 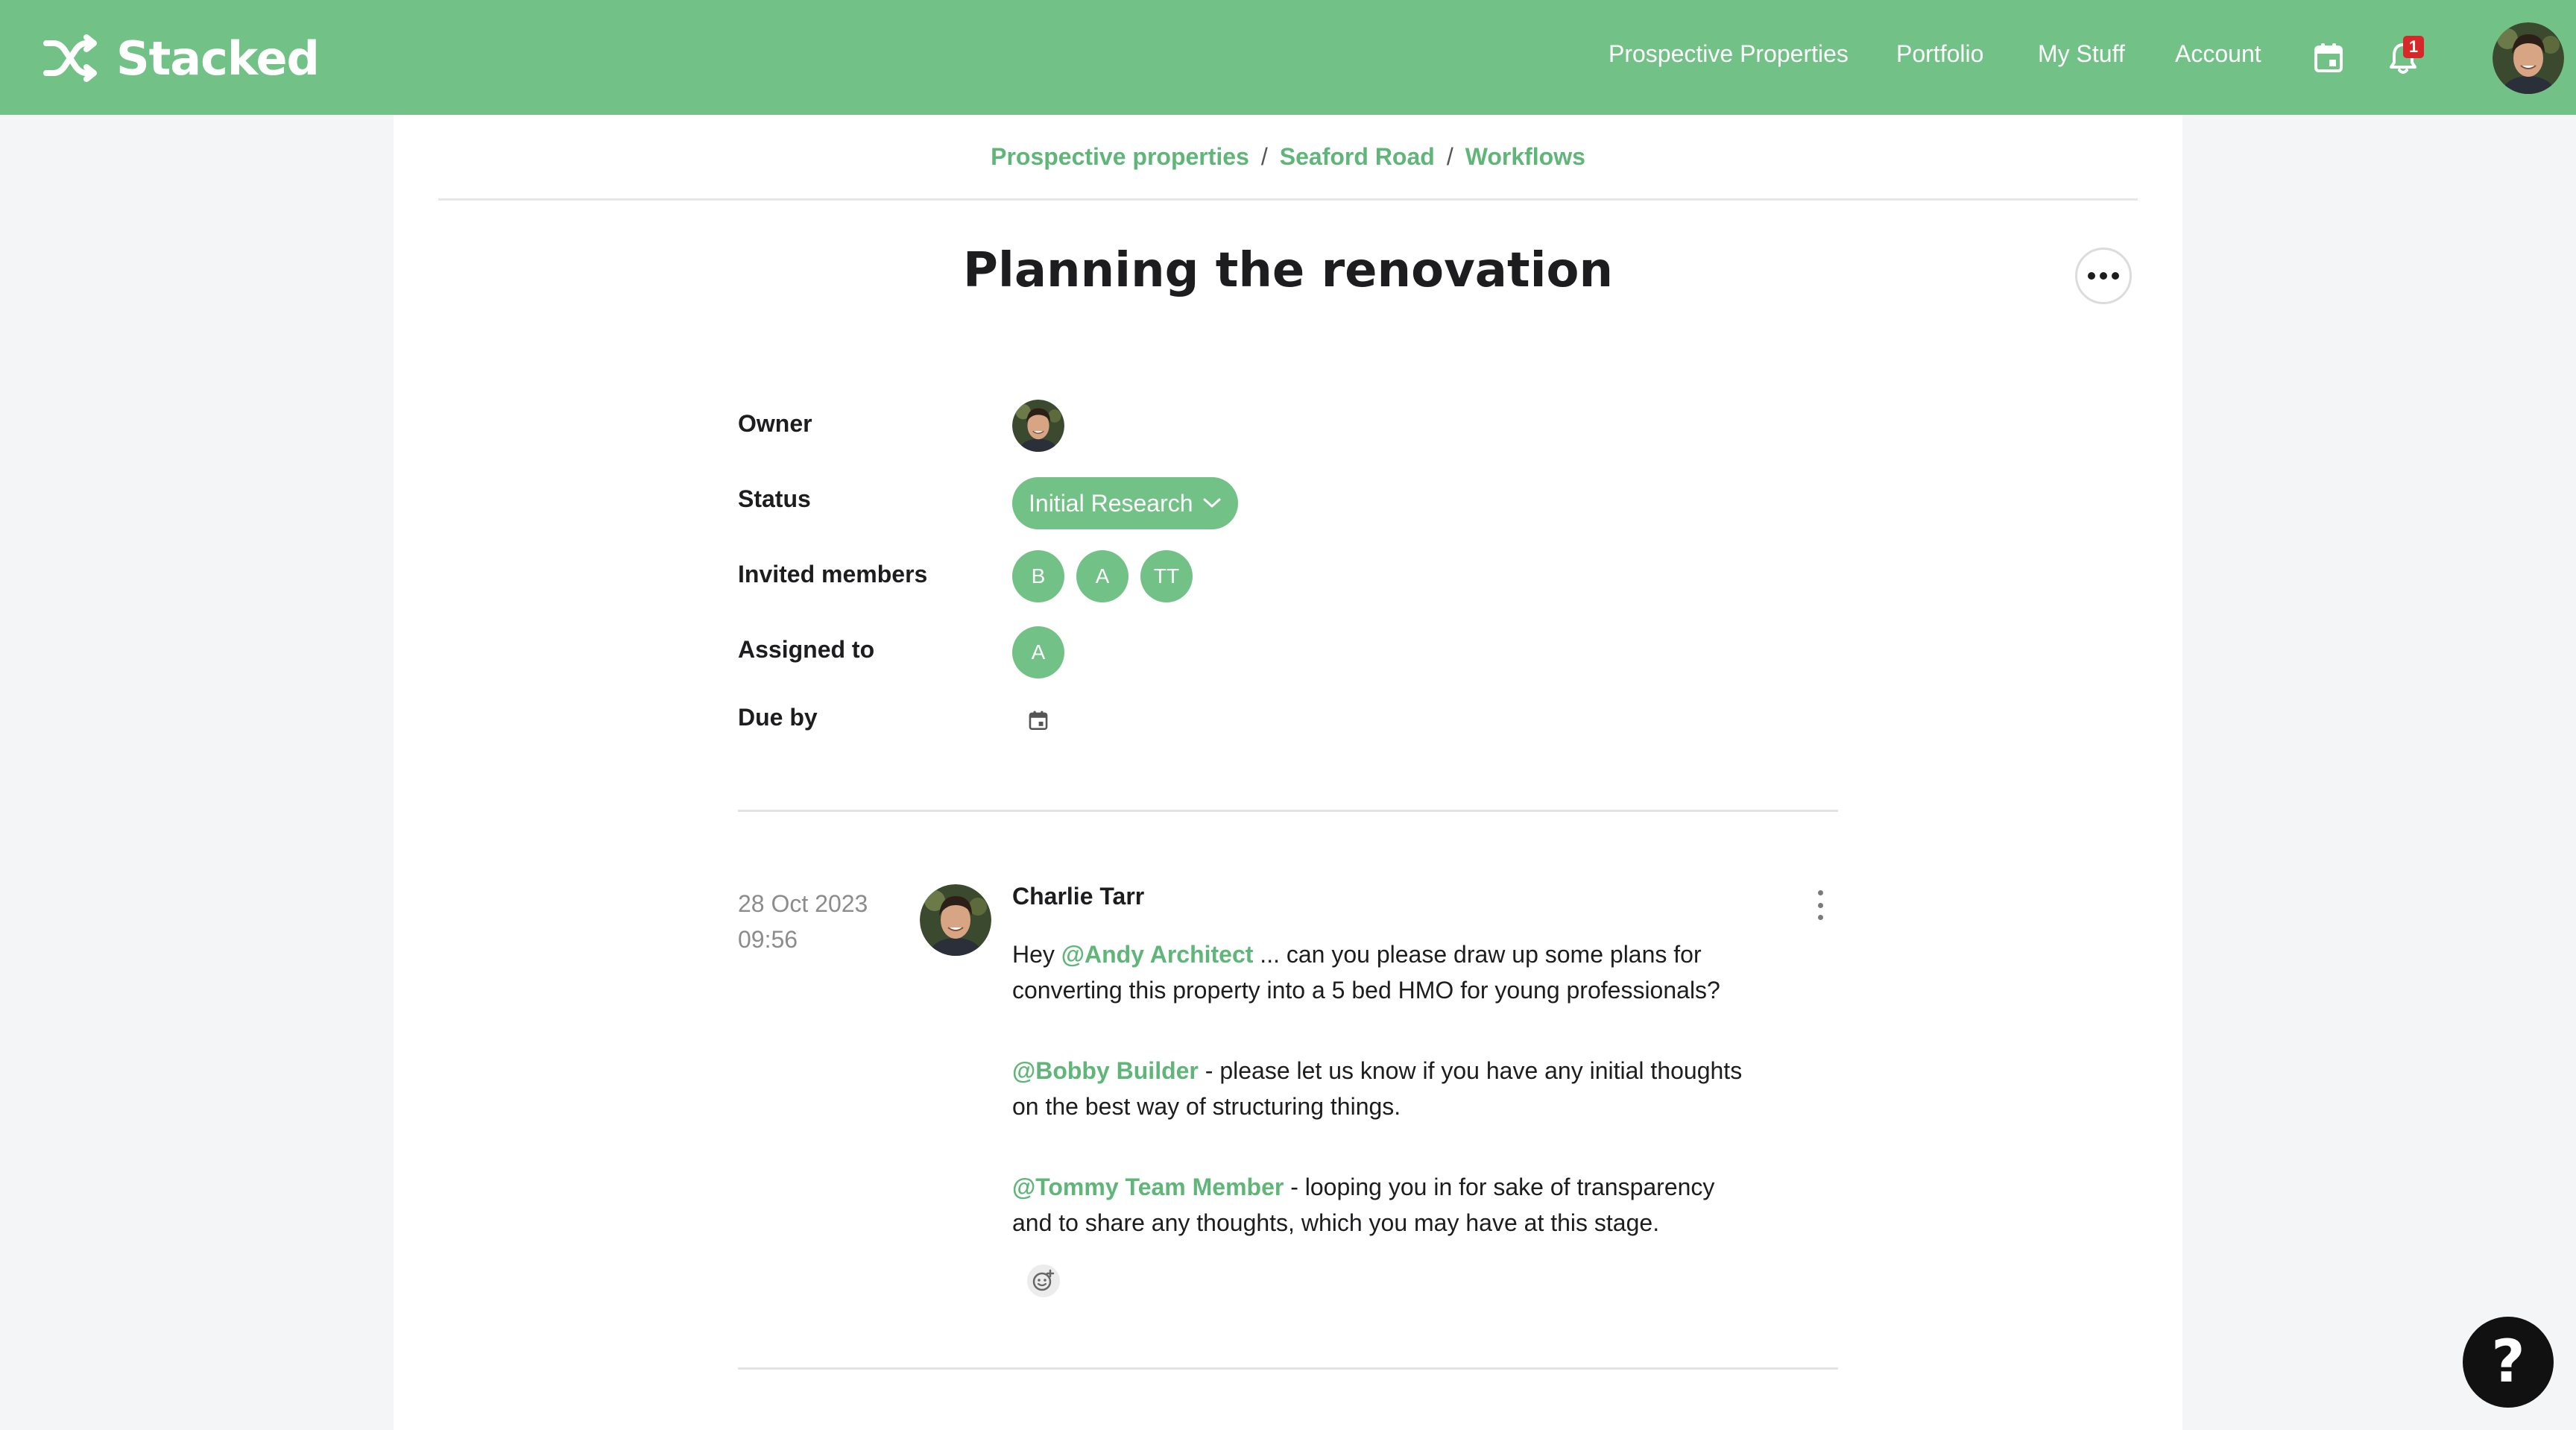 What do you see at coordinates (70, 58) in the screenshot?
I see `shuffle-icon` at bounding box center [70, 58].